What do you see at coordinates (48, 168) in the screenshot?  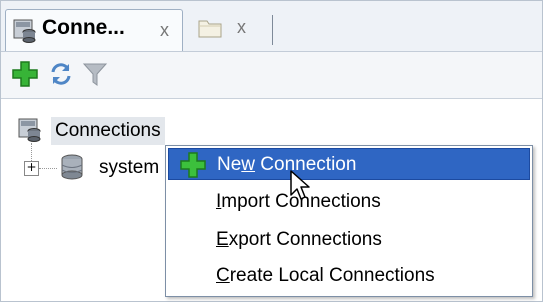 I see `tree-line` at bounding box center [48, 168].